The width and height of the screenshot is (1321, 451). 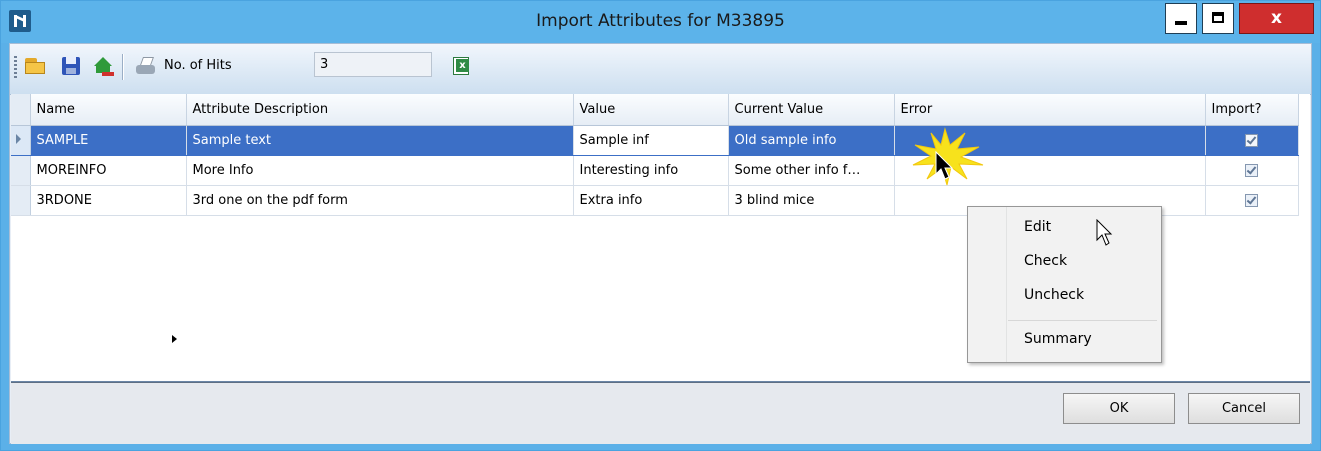 I want to click on mouse-pointer-icon, so click(x=944, y=165).